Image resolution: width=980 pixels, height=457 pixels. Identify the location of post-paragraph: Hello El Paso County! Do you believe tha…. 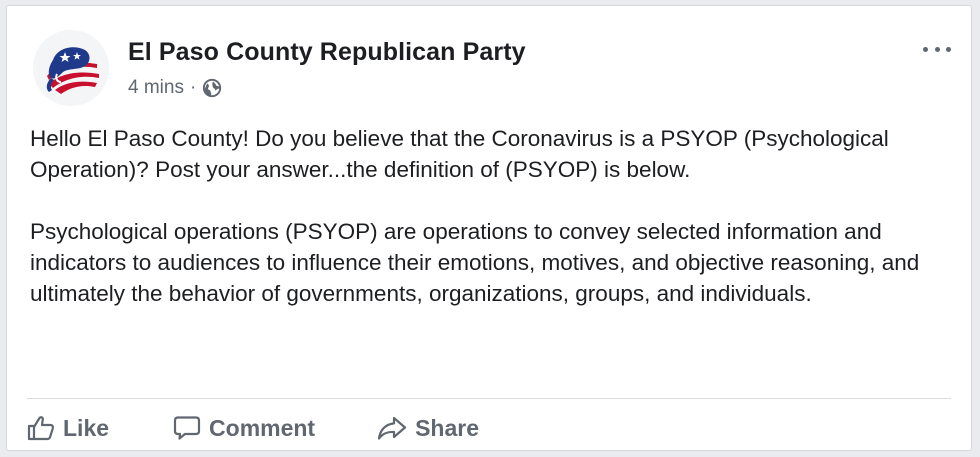
(459, 154).